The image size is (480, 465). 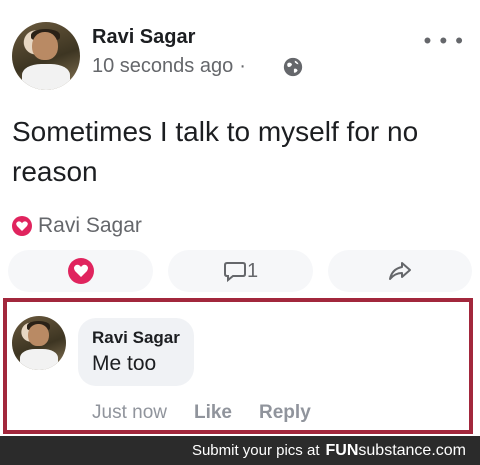 I want to click on share-icon, so click(x=400, y=271).